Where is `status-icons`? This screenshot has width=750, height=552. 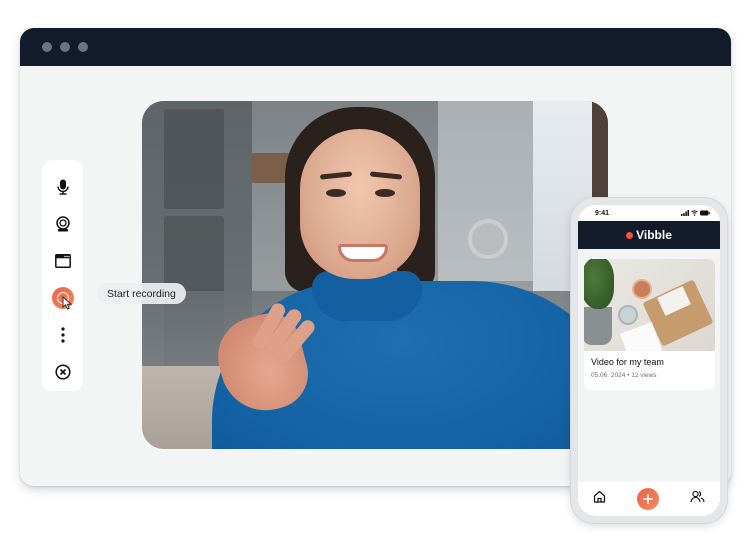
status-icons is located at coordinates (695, 213).